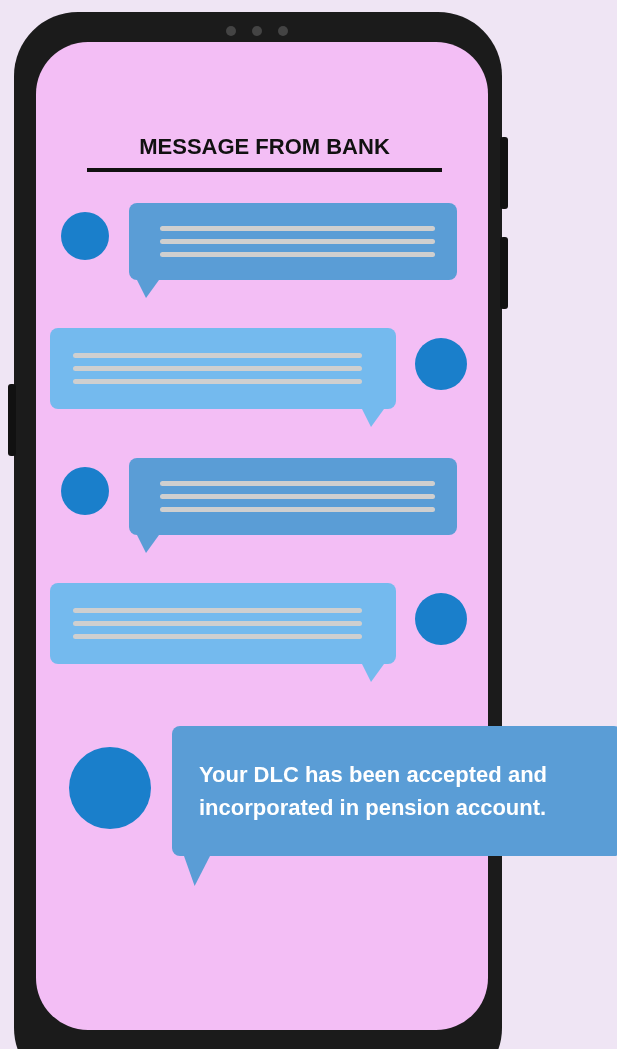  I want to click on screen-title: MESSAGE FROM BANK, so click(264, 153).